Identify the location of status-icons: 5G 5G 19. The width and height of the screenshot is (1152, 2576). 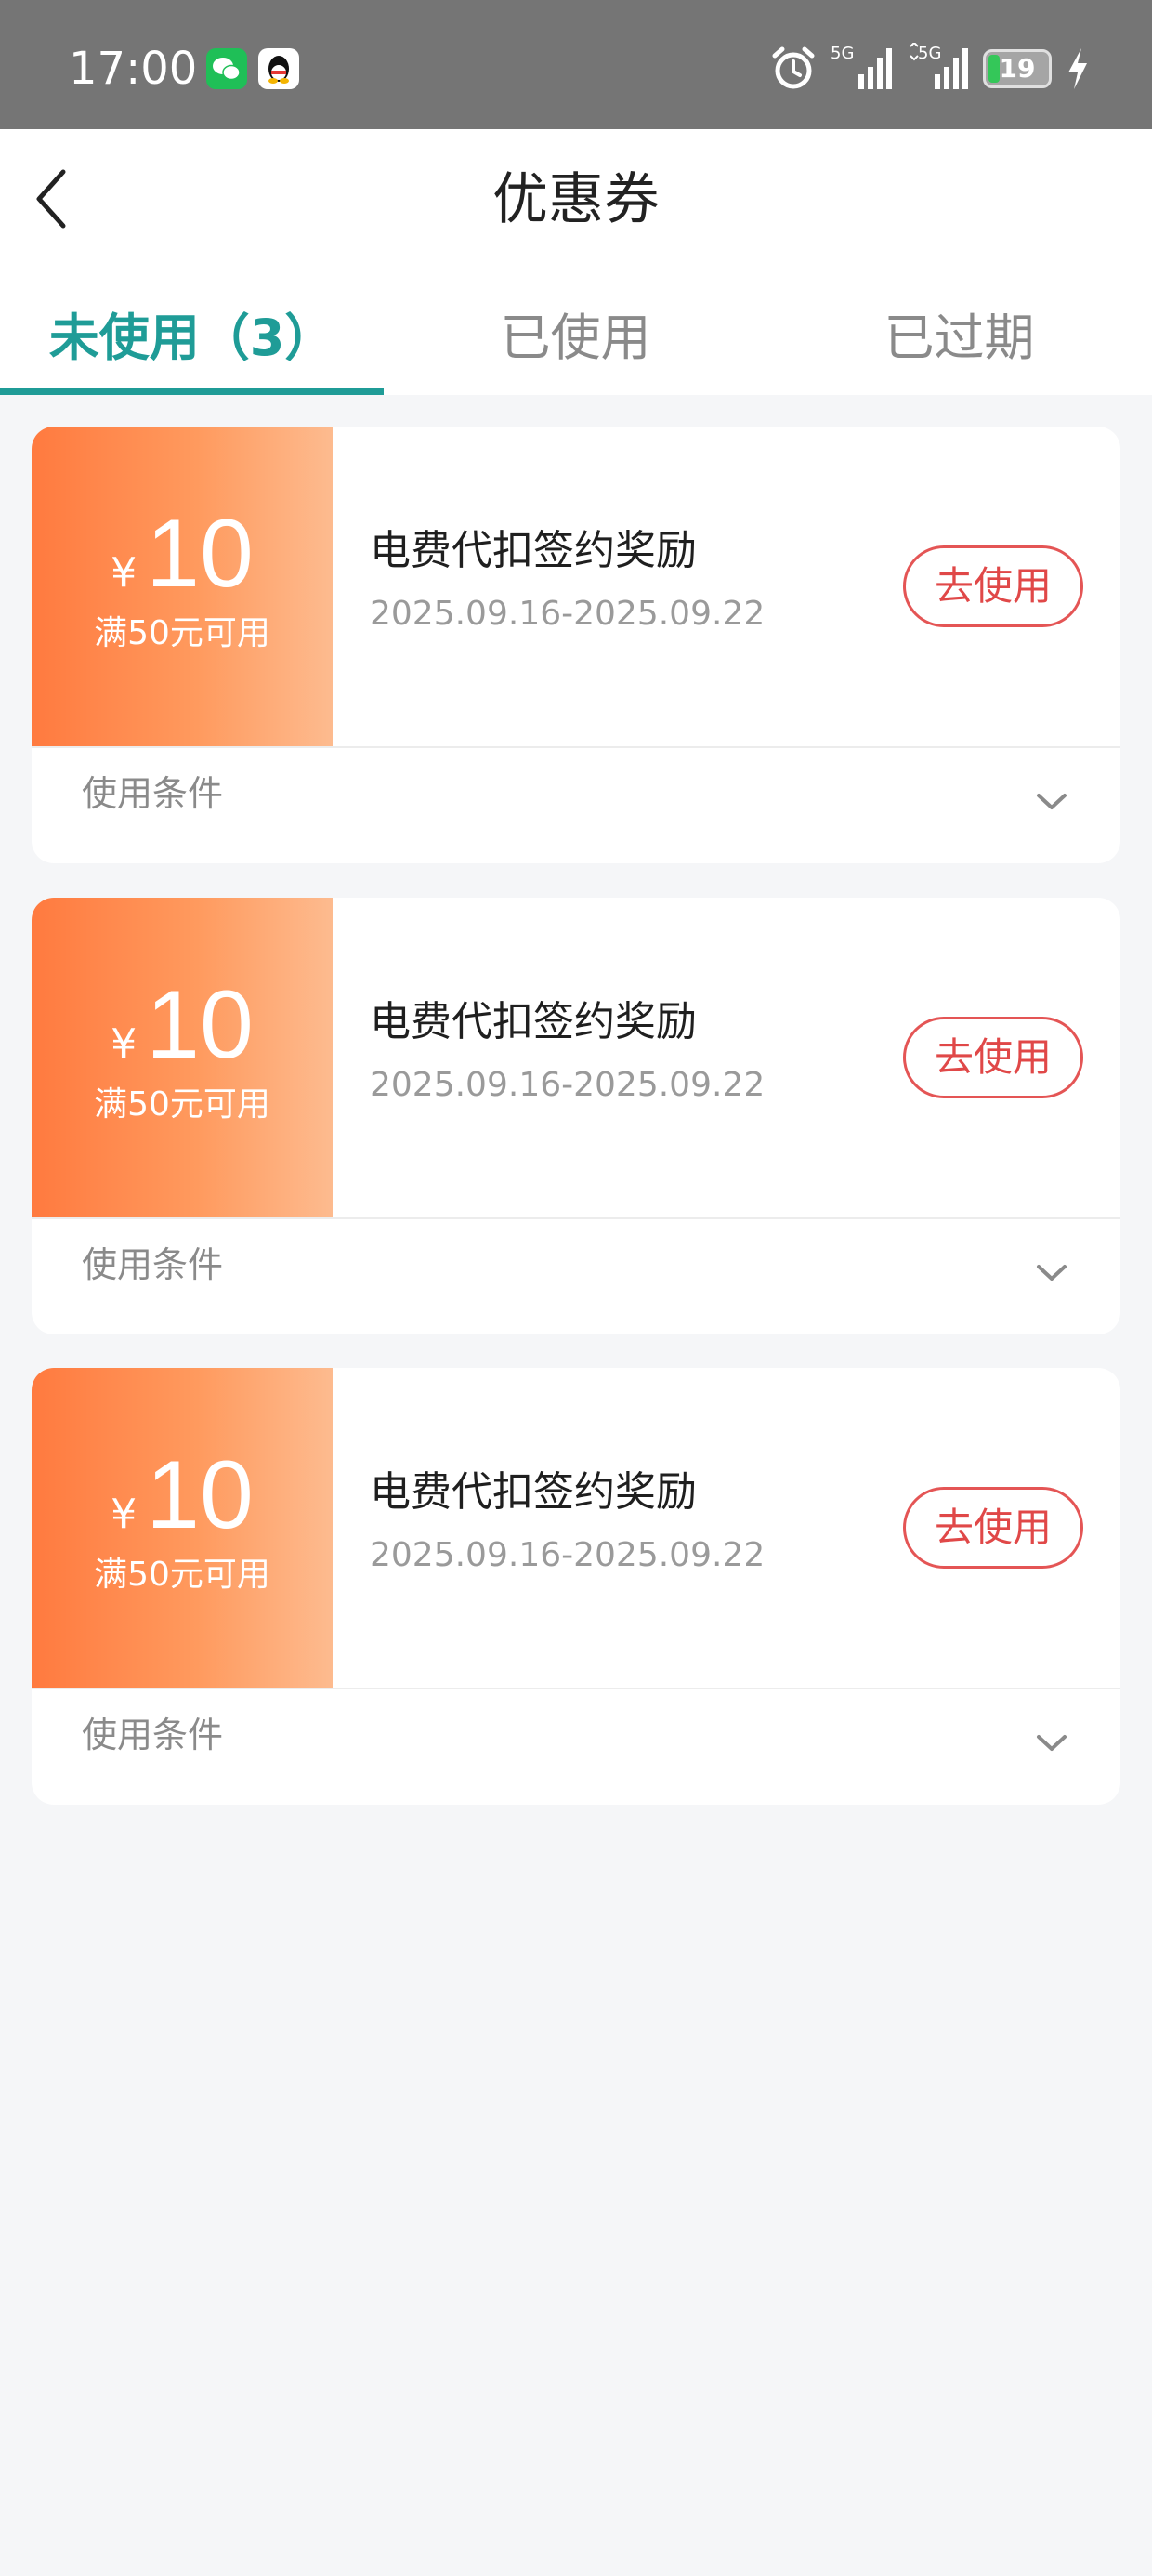
(930, 68).